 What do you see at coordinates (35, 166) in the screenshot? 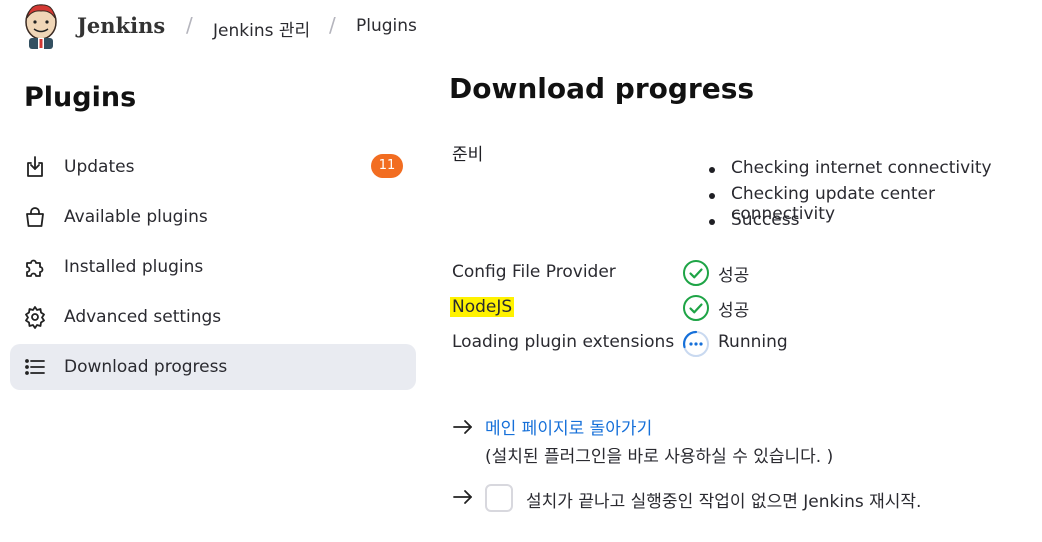
I see `download-icon` at bounding box center [35, 166].